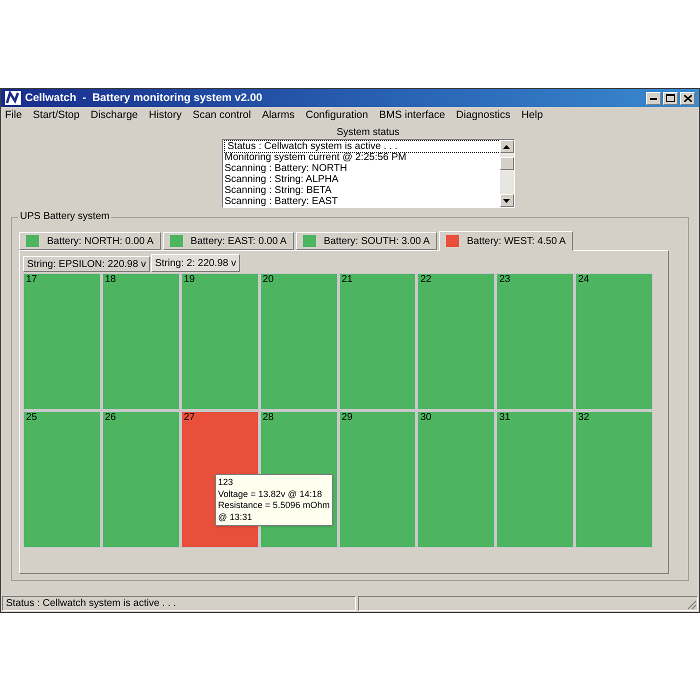  I want to click on cell-number: 19, so click(189, 279).